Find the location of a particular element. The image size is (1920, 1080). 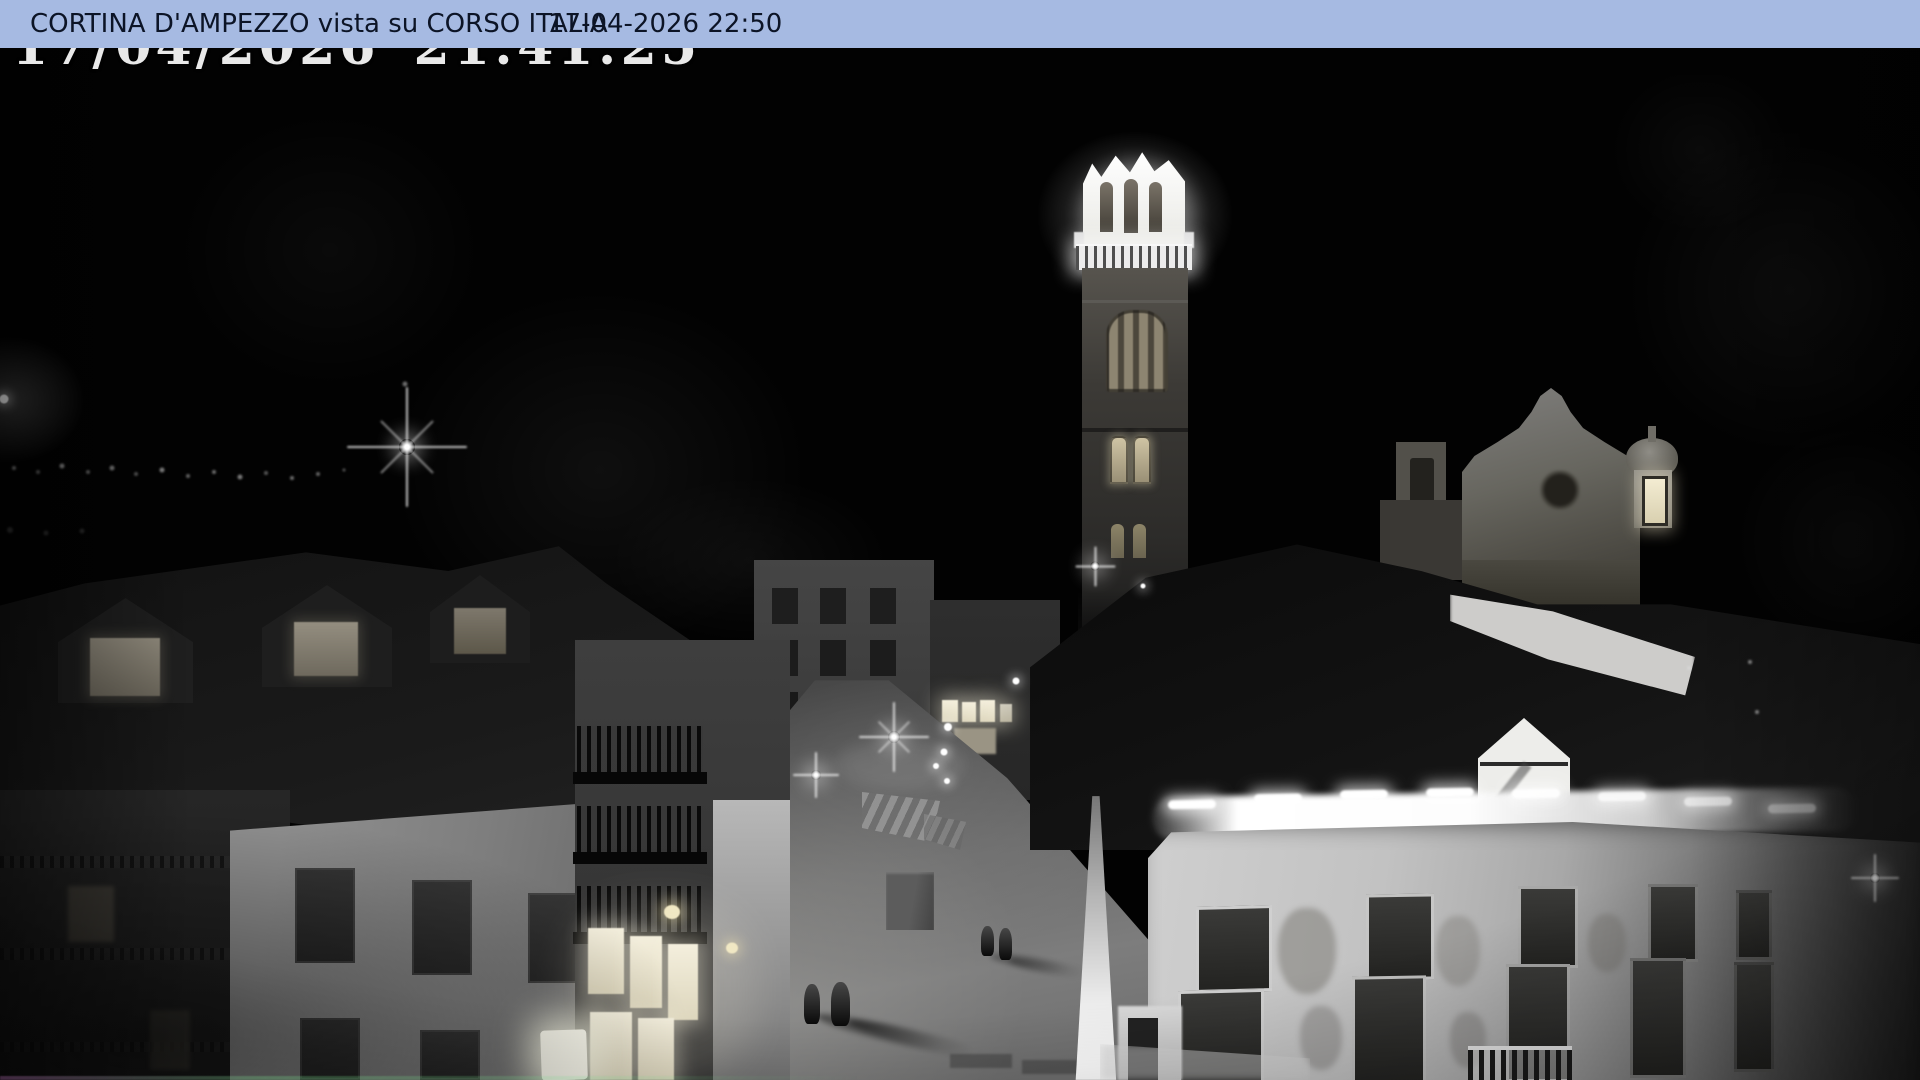

sensor-scanline is located at coordinates (430, 1078).